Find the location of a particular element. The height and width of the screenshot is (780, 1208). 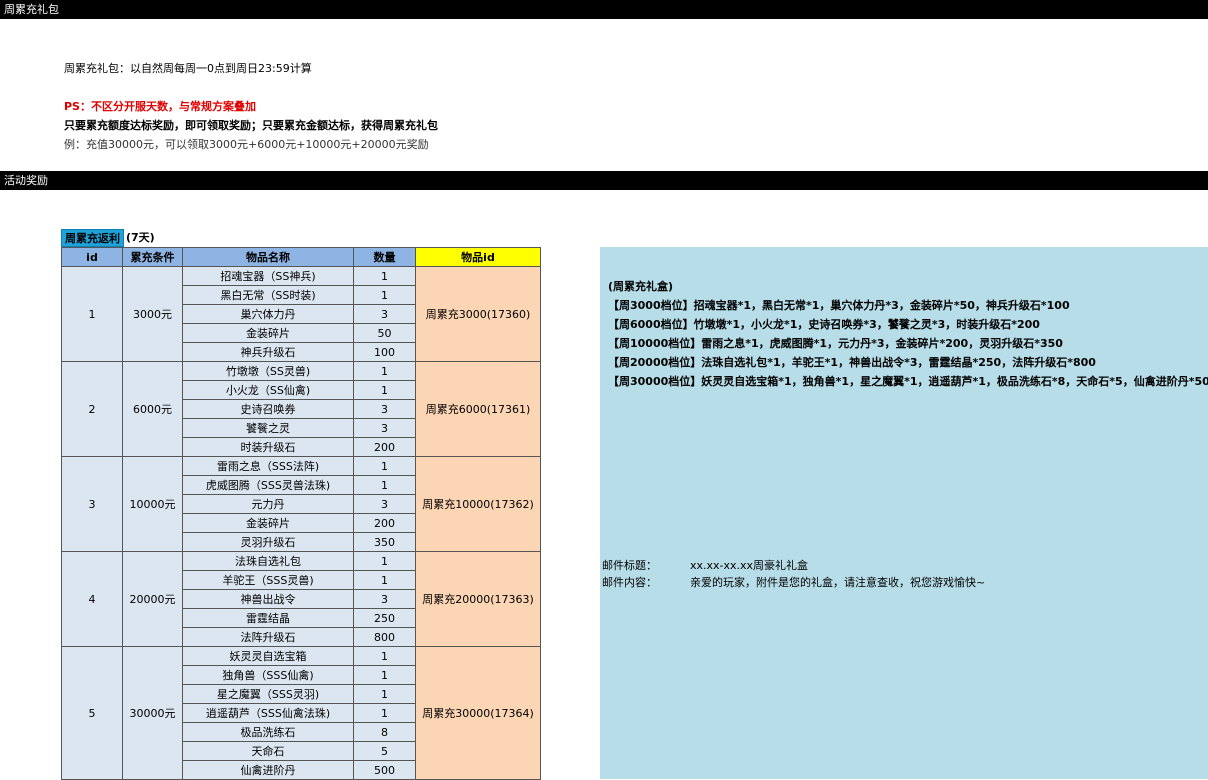

table-row: 5 30000元 妖灵灵自选宝箱 1 周累充30000(17364) is located at coordinates (301, 713).